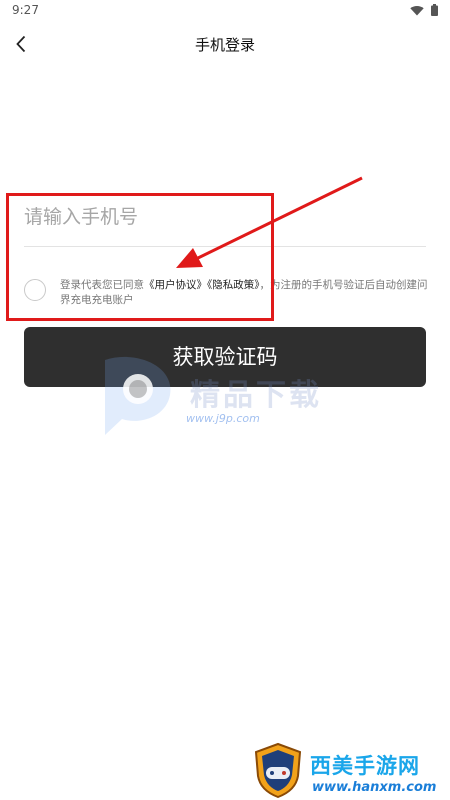  I want to click on watermark-bottom-url: www.hanxm.com, so click(374, 787).